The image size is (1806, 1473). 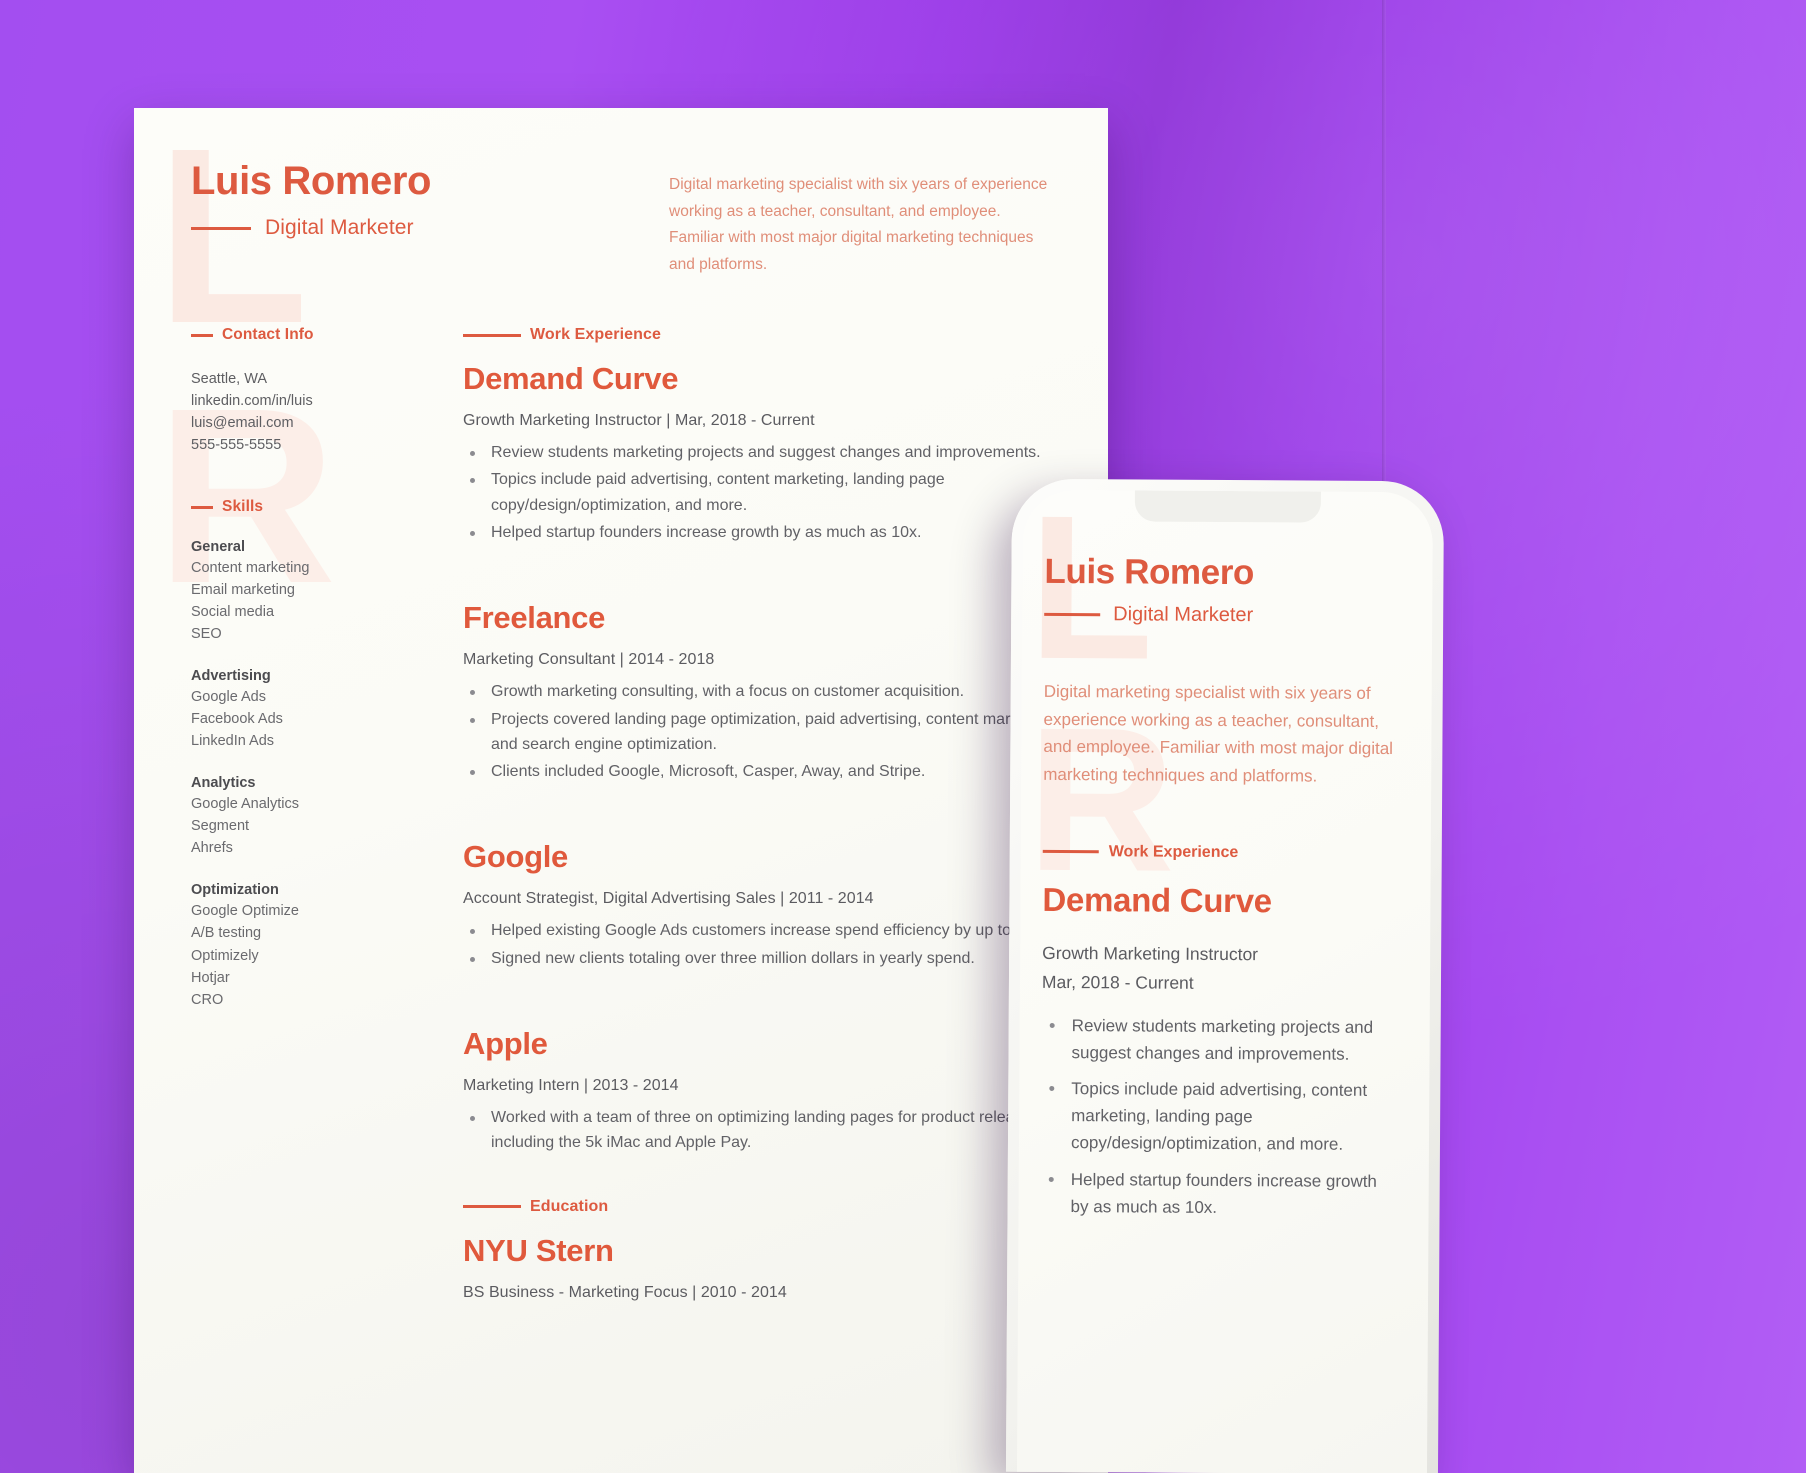 I want to click on contact-item-phone: 555-555-5555, so click(x=236, y=445).